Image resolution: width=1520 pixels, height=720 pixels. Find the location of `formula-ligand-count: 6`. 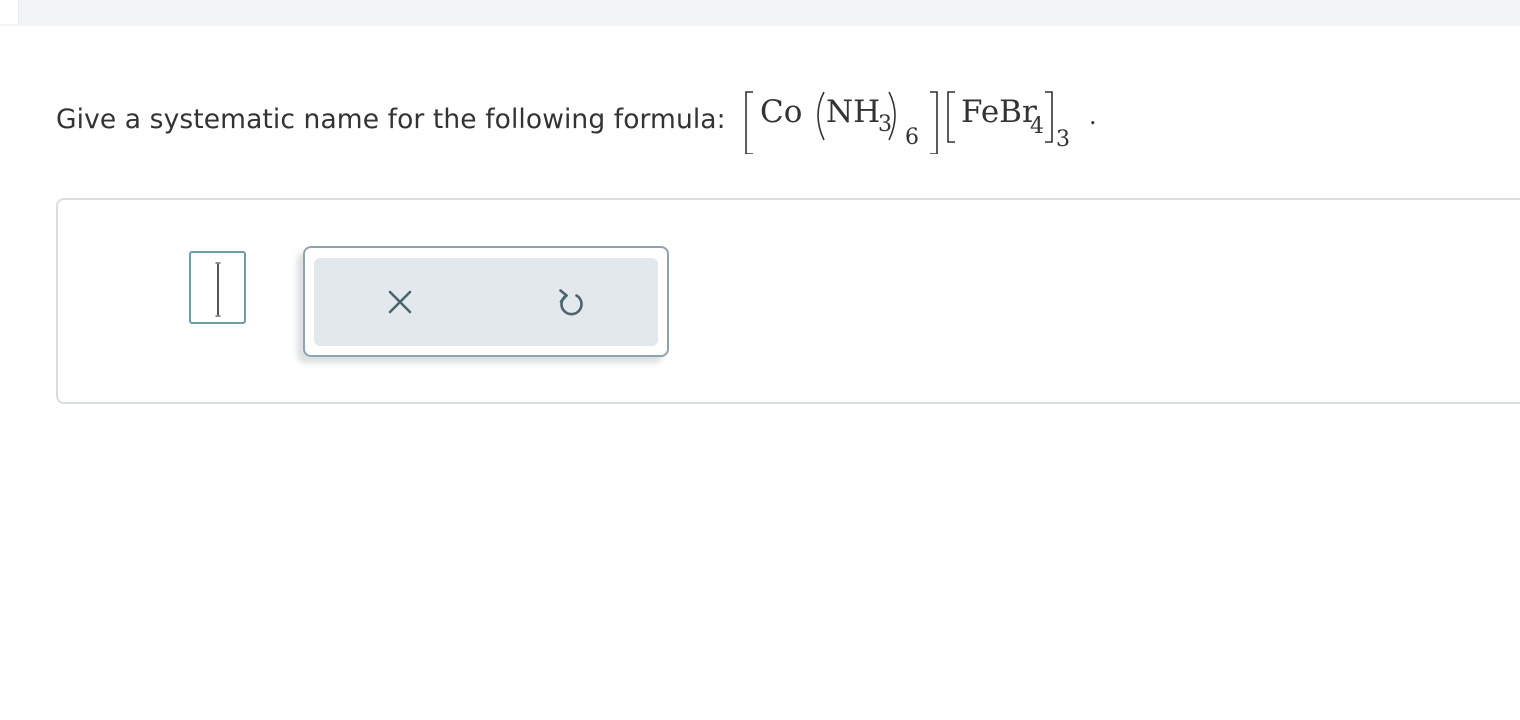

formula-ligand-count: 6 is located at coordinates (912, 137).